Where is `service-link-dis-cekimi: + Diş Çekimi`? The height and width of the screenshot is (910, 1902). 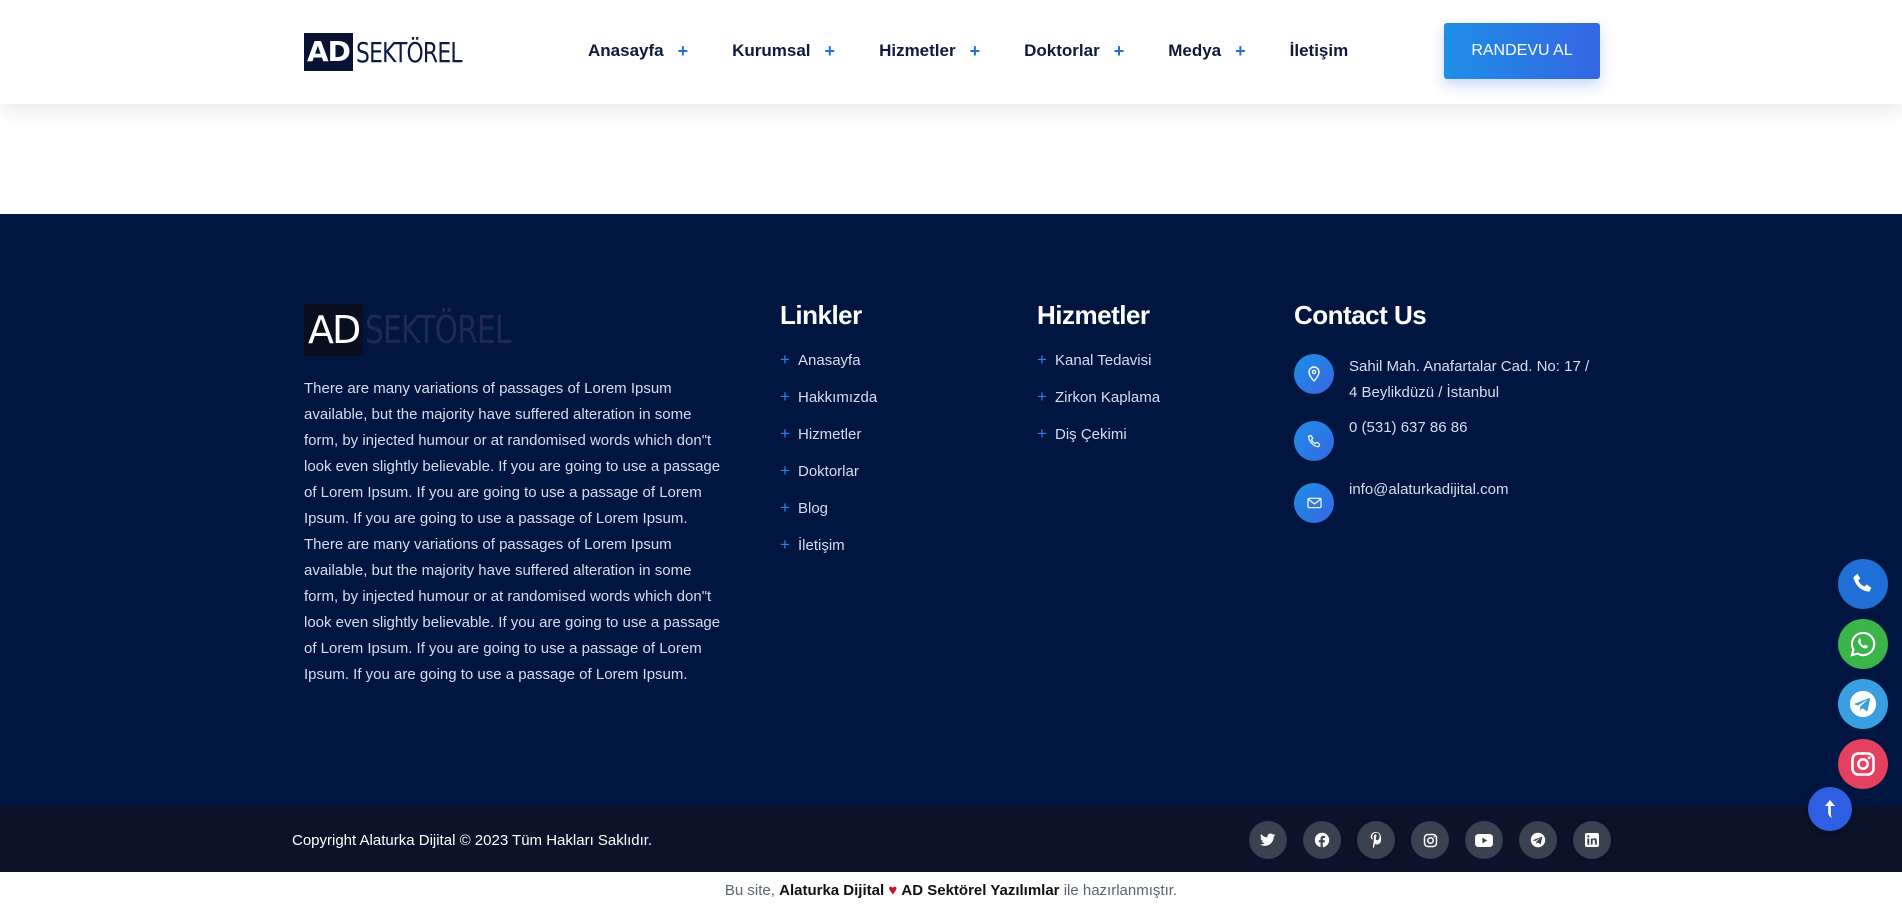 service-link-dis-cekimi: + Diş Çekimi is located at coordinates (1098, 443).